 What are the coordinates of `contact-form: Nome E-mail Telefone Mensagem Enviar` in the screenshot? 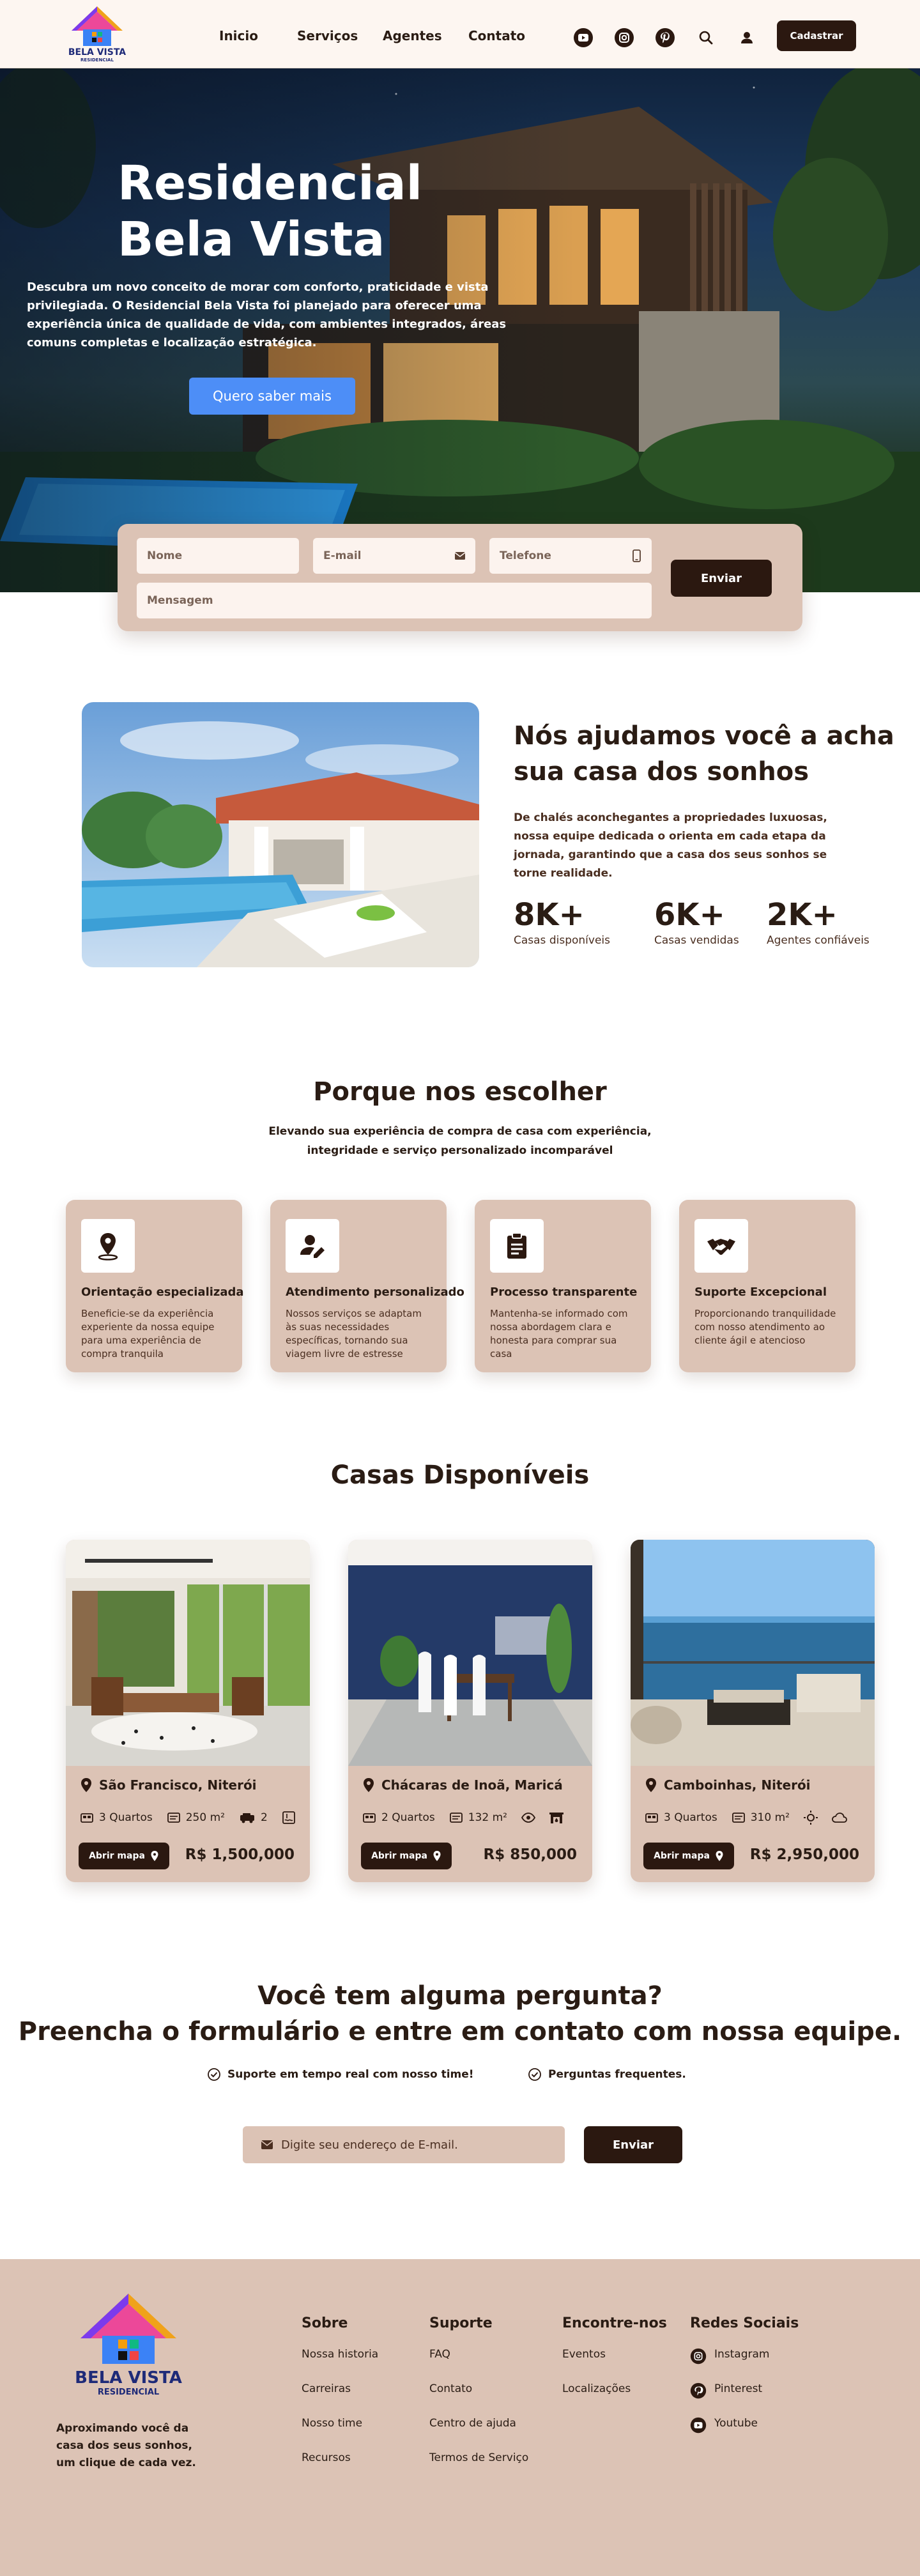 It's located at (460, 577).